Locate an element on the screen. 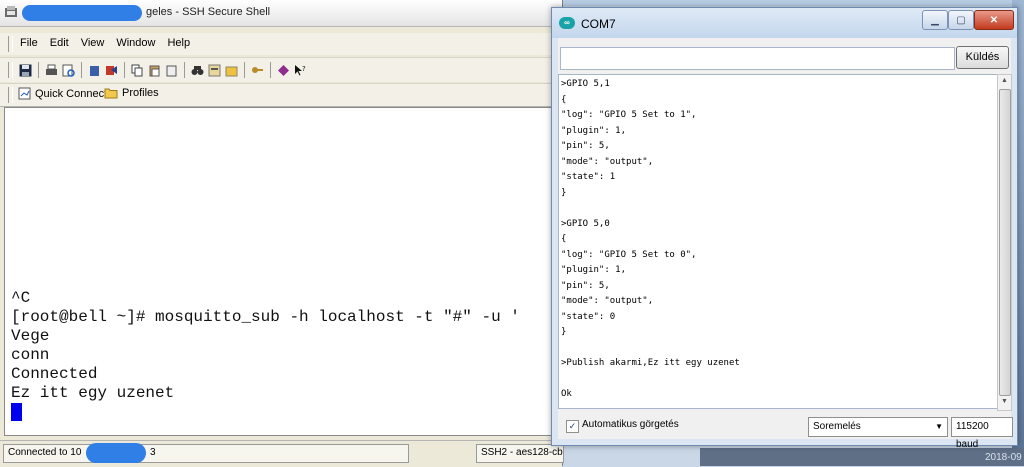 The image size is (1024, 467). menu-view: View is located at coordinates (93, 43).